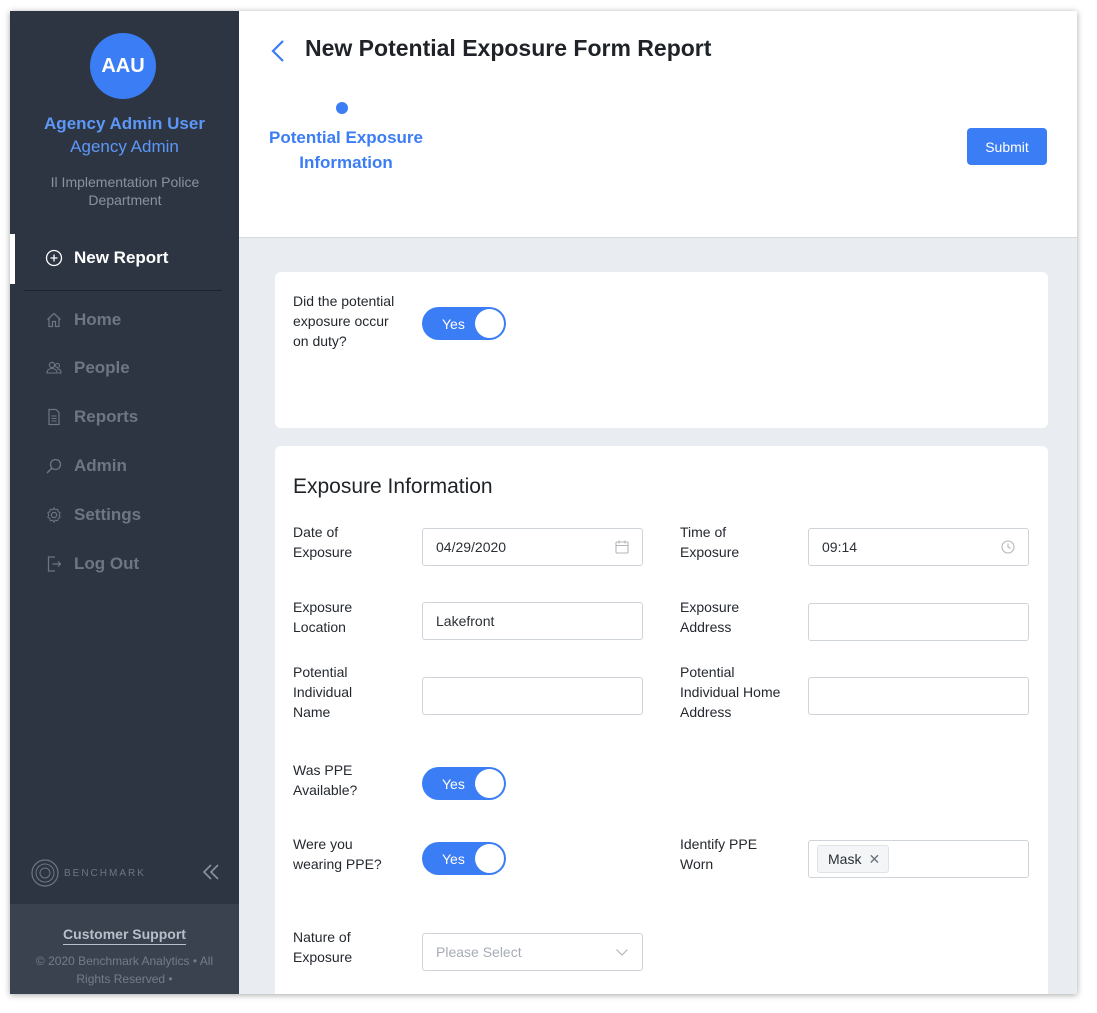  I want to click on nature-of-exposure-label: Nature of Exposure, so click(323, 947).